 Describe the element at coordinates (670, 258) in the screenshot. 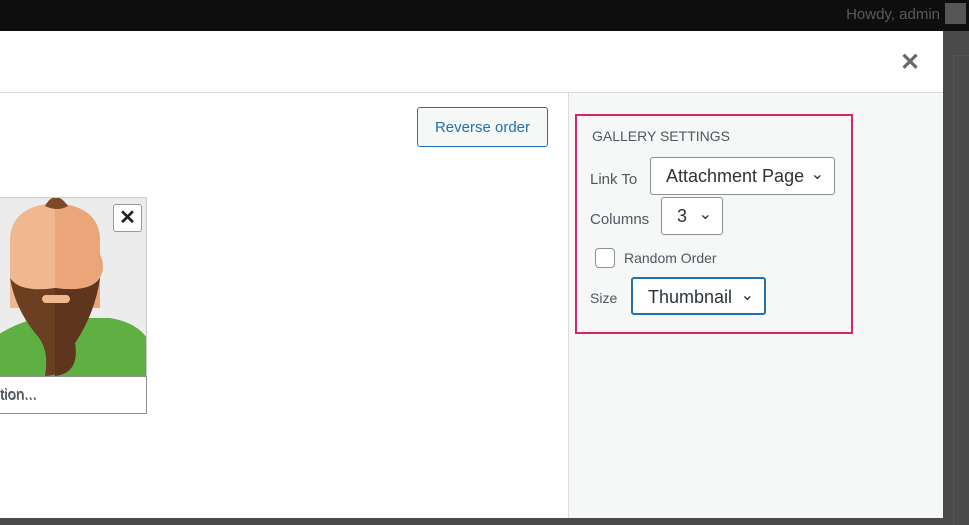

I see `random-order-label: Random Order` at that location.